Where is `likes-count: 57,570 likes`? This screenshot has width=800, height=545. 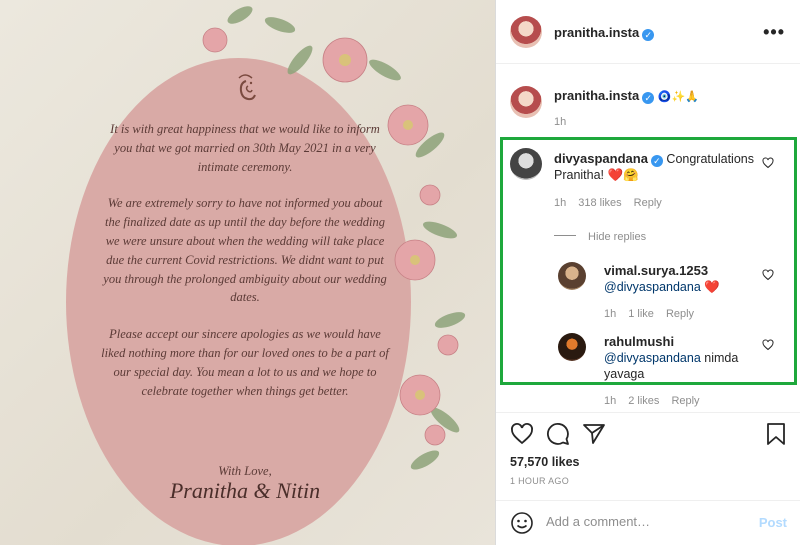 likes-count: 57,570 likes is located at coordinates (545, 462).